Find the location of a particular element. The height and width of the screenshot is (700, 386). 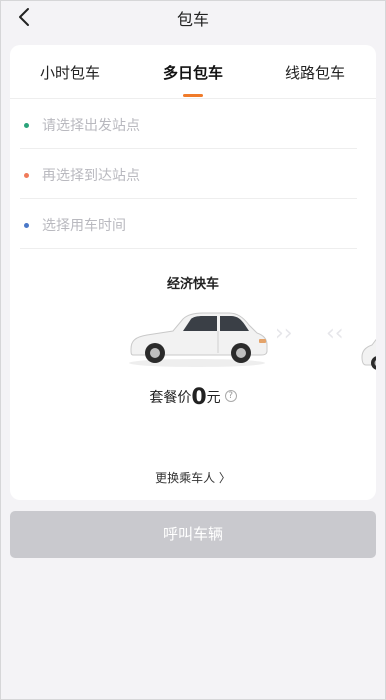

call-vehicle-button: 呼叫车辆 is located at coordinates (193, 534).